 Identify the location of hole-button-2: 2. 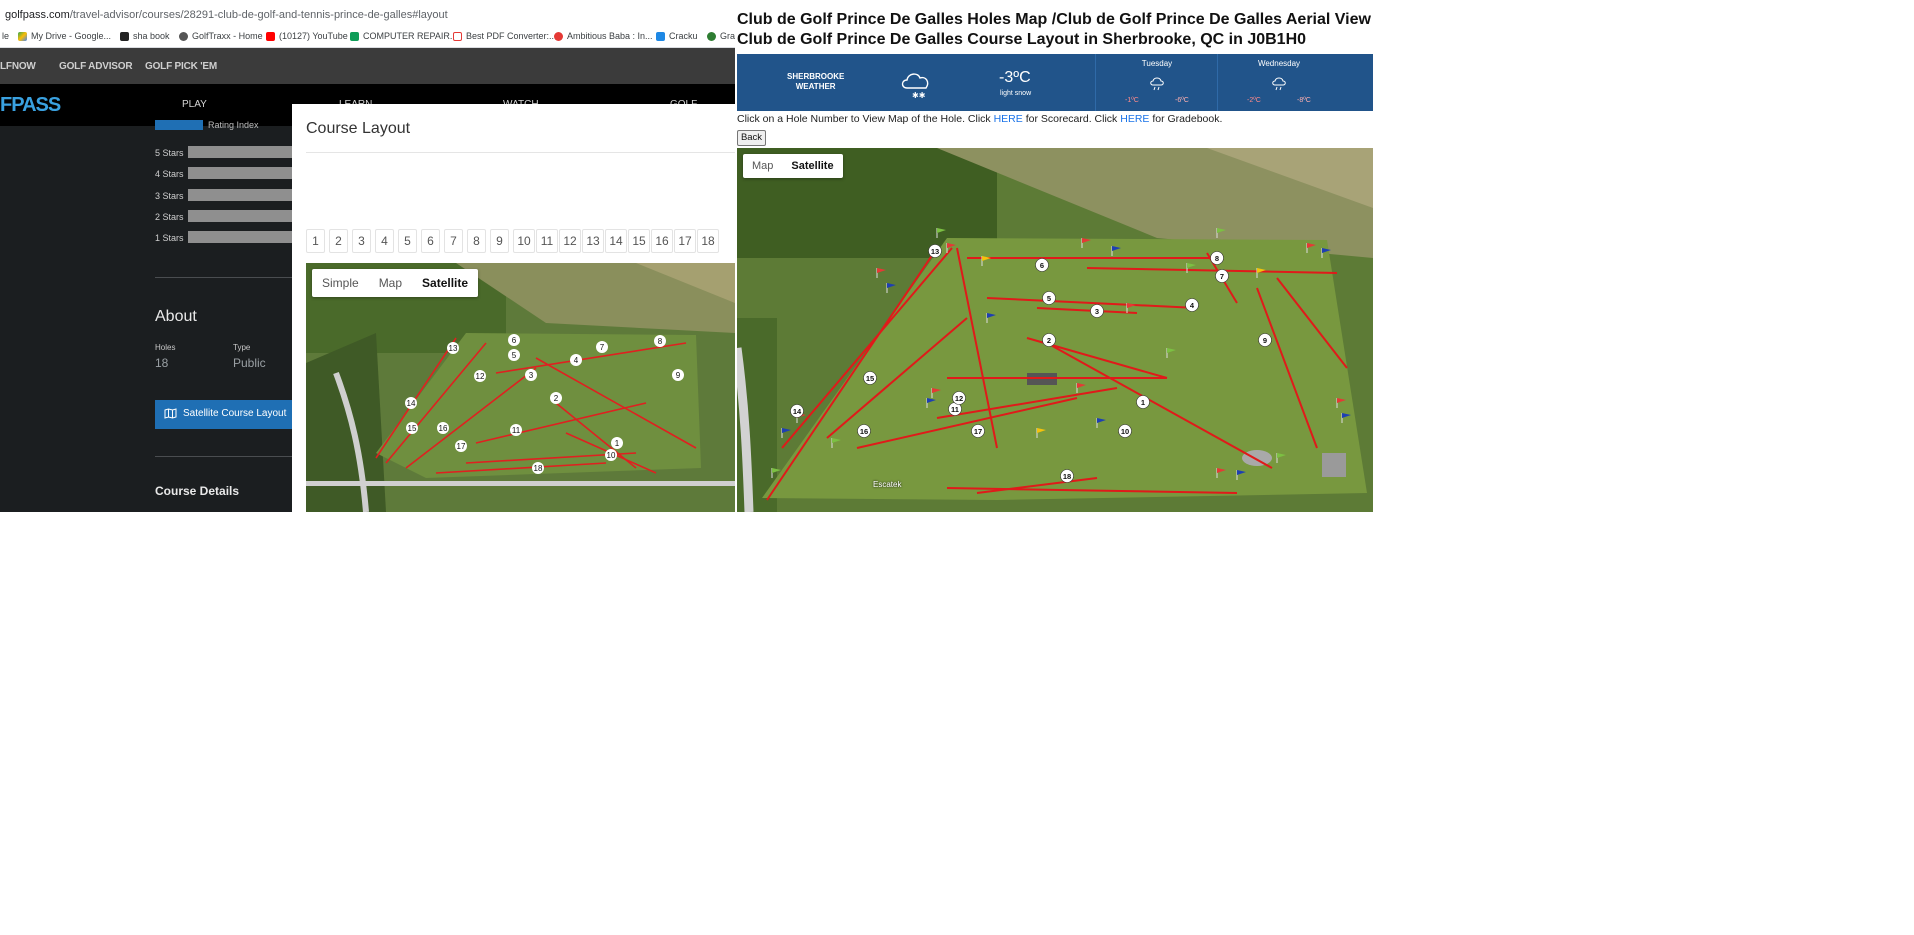
(338, 241).